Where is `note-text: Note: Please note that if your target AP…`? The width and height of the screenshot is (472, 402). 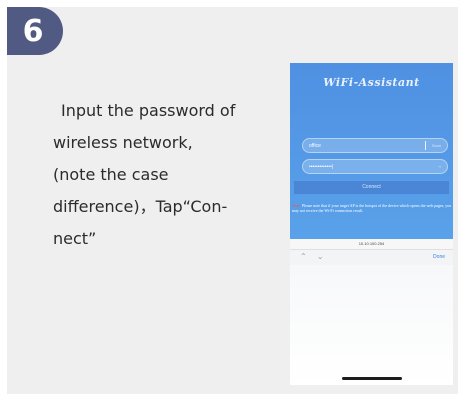
note-text: Note: Please note that if your target AP… is located at coordinates (372, 208).